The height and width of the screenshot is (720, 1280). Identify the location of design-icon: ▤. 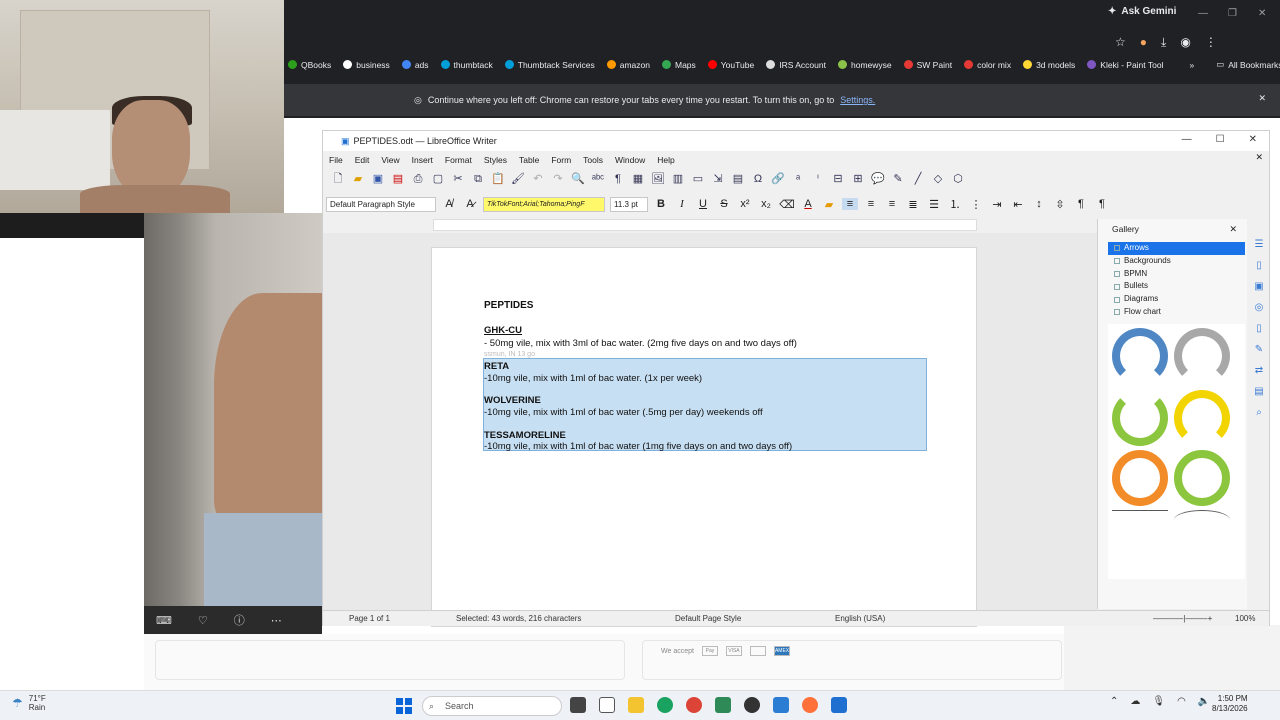
(1258, 391).